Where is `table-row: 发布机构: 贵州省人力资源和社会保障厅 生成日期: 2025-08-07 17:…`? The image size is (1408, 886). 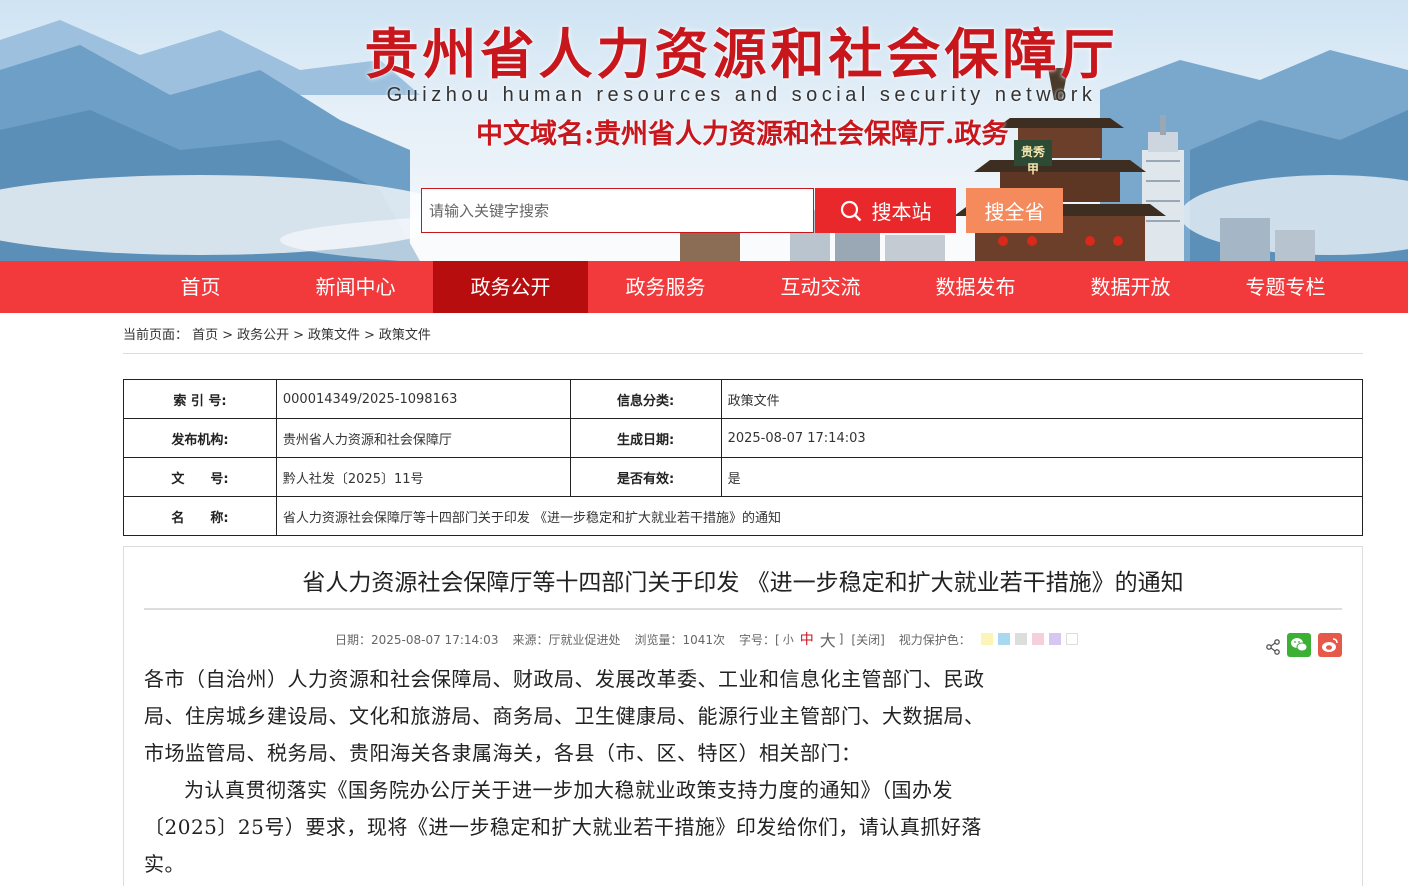
table-row: 发布机构: 贵州省人力资源和社会保障厅 生成日期: 2025-08-07 17:… is located at coordinates (743, 438).